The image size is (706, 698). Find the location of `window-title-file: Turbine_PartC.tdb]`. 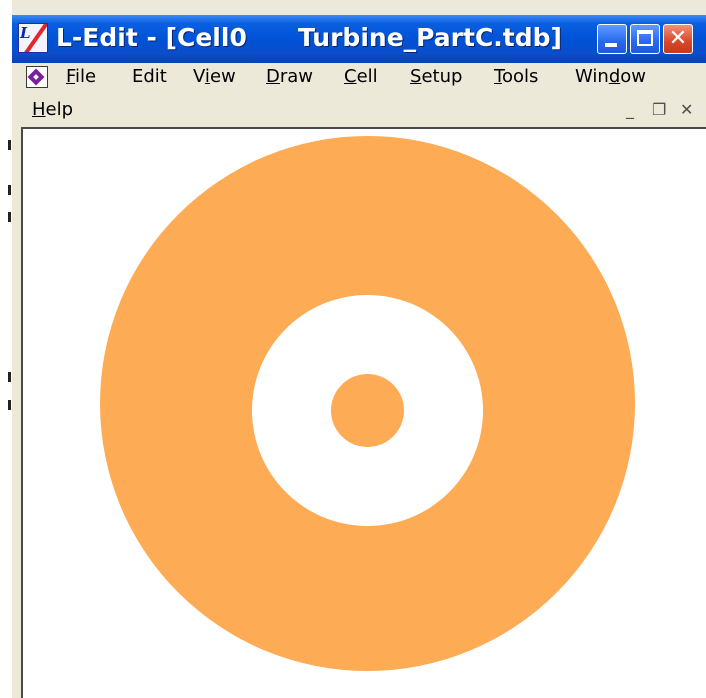

window-title-file: Turbine_PartC.tdb] is located at coordinates (430, 37).